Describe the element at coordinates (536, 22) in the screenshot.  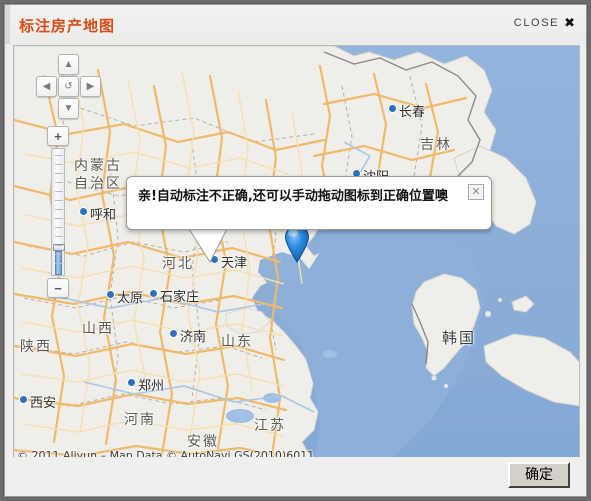
I see `close-button-label: CLOSE` at that location.